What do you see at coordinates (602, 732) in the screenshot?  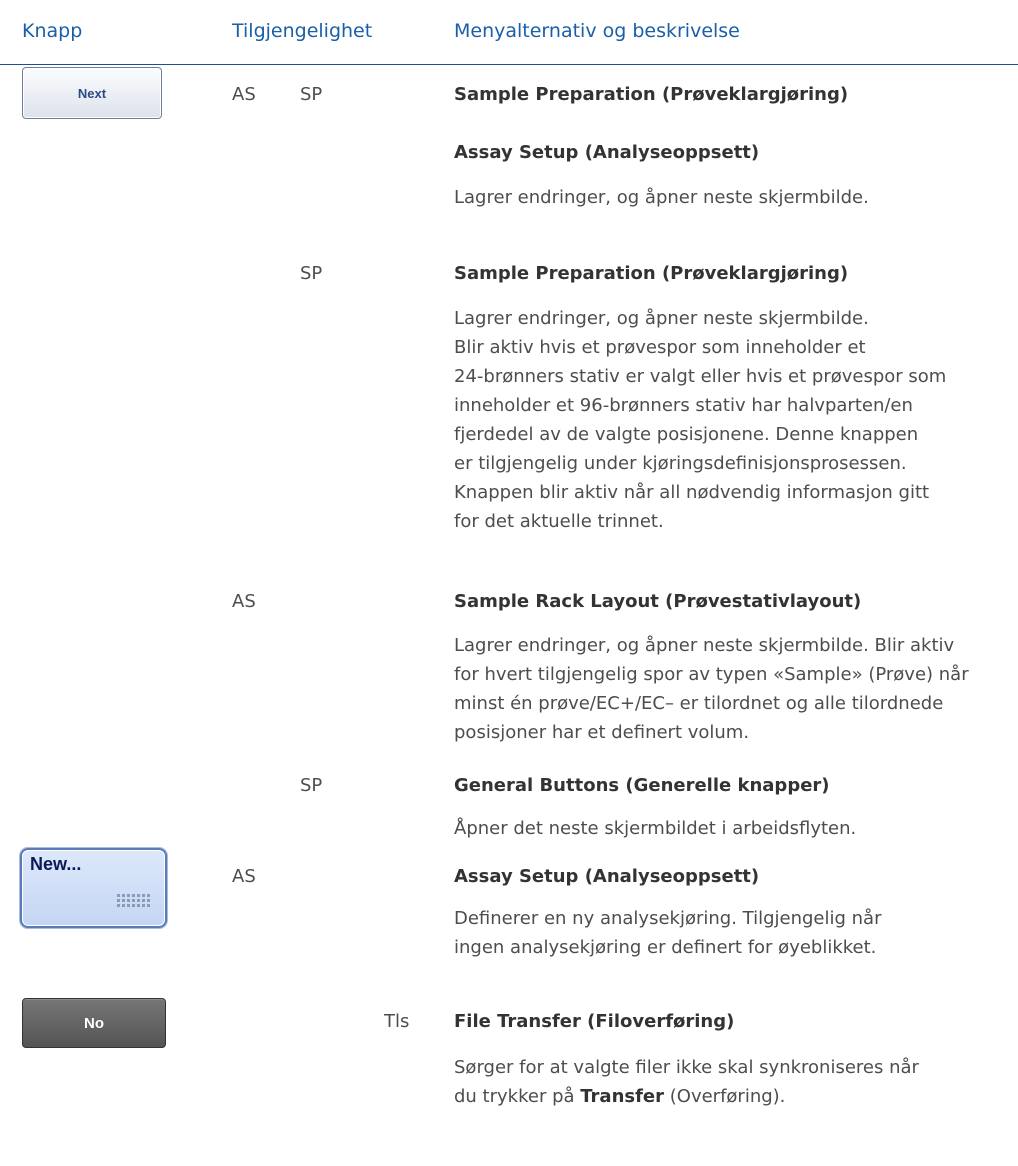 I see `description-line: posisjoner har et definert volum.` at bounding box center [602, 732].